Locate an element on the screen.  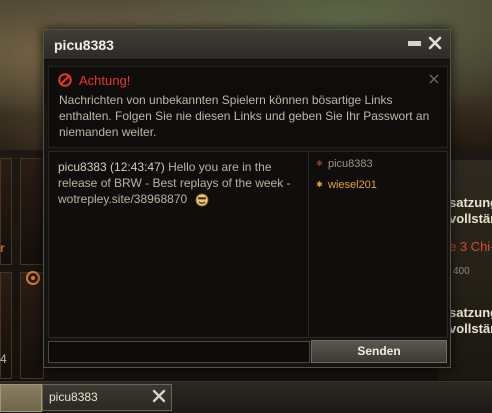
minimize-icon is located at coordinates (414, 44).